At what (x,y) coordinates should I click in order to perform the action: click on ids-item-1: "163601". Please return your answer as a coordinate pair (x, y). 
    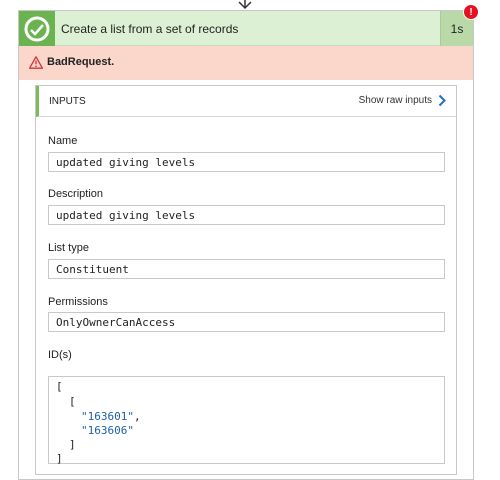
    Looking at the image, I should click on (107, 416).